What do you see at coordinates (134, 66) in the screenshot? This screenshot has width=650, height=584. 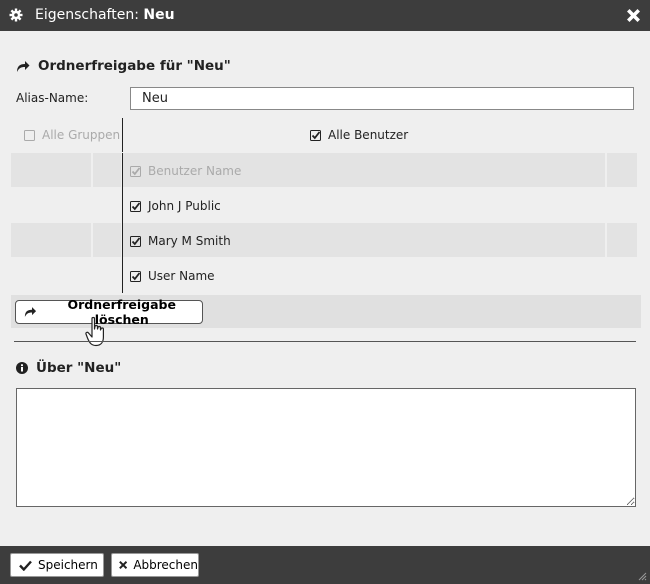 I see `share-heading-text: Ordnerfreigabe für "Neu"` at bounding box center [134, 66].